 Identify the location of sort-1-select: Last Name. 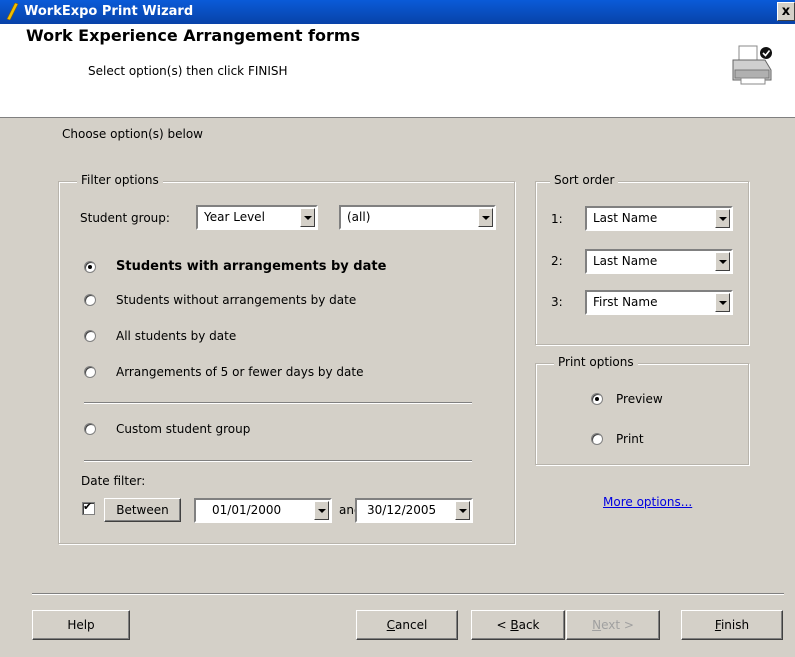
(659, 218).